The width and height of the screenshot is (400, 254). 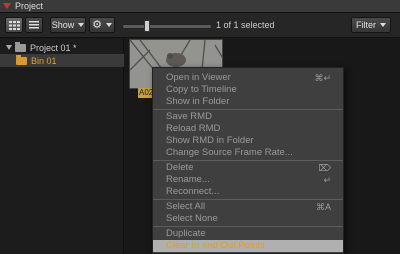 What do you see at coordinates (186, 206) in the screenshot?
I see `menu-item-label: Select All` at bounding box center [186, 206].